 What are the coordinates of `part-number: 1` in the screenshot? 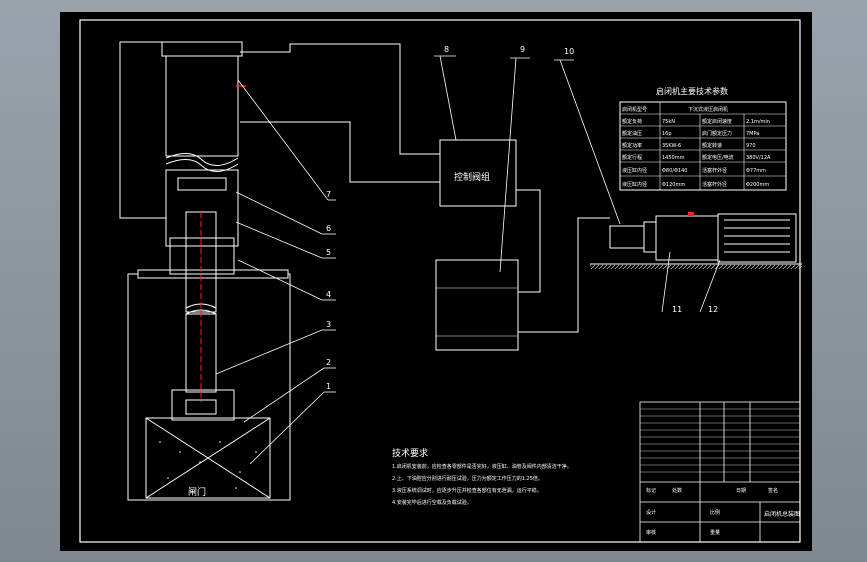 It's located at (328, 386).